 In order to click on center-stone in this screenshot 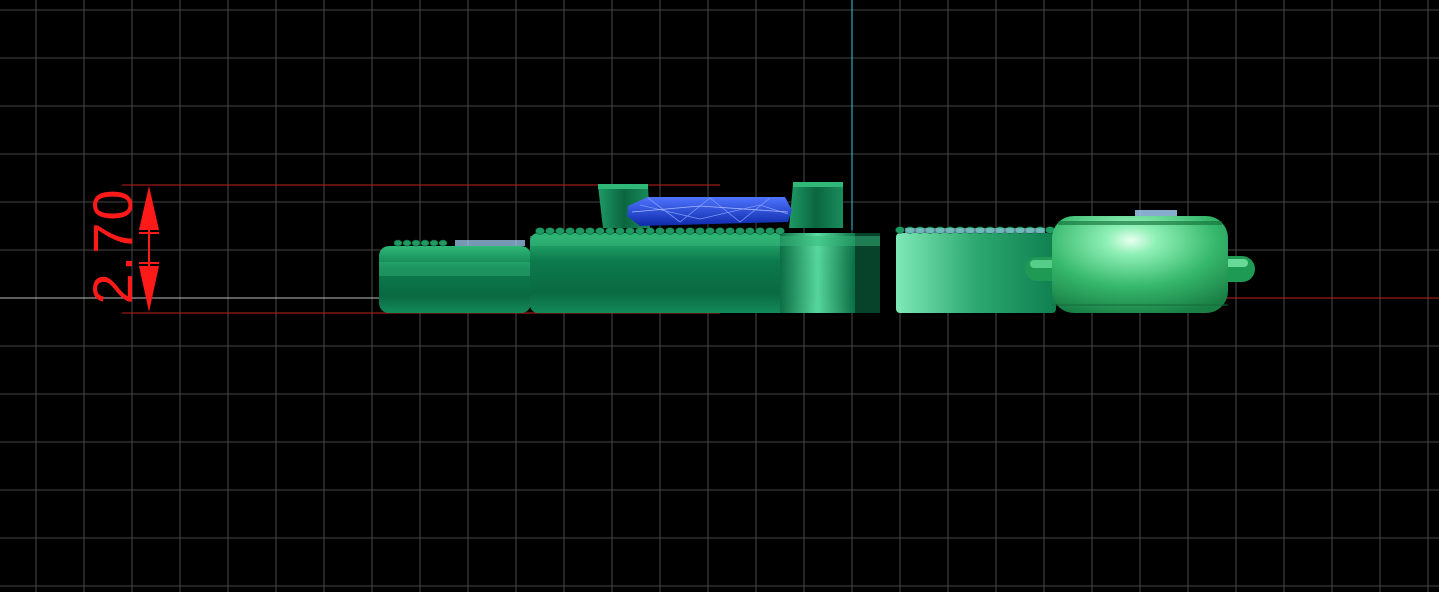, I will do `click(709, 211)`.